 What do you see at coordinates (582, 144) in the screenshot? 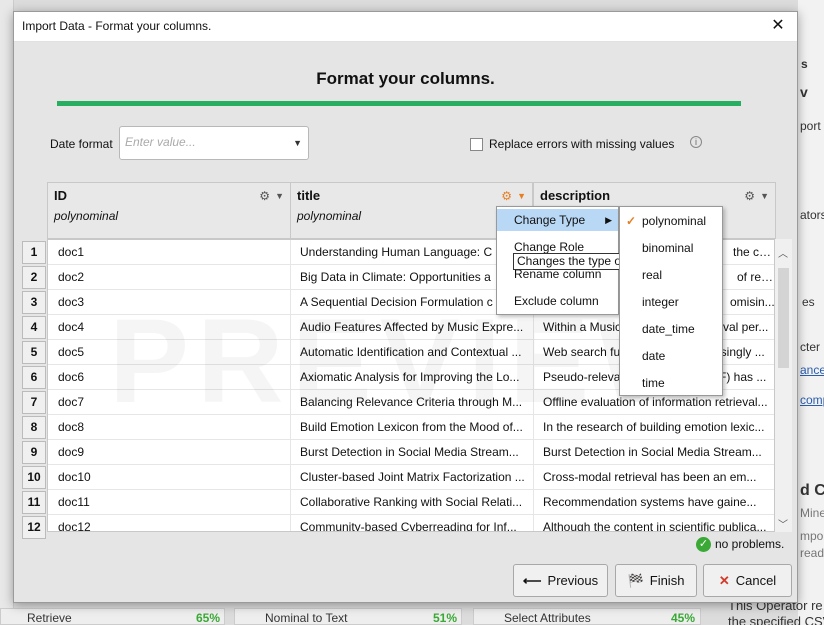
I see `replace-errors-label: Replace errors with missing values` at bounding box center [582, 144].